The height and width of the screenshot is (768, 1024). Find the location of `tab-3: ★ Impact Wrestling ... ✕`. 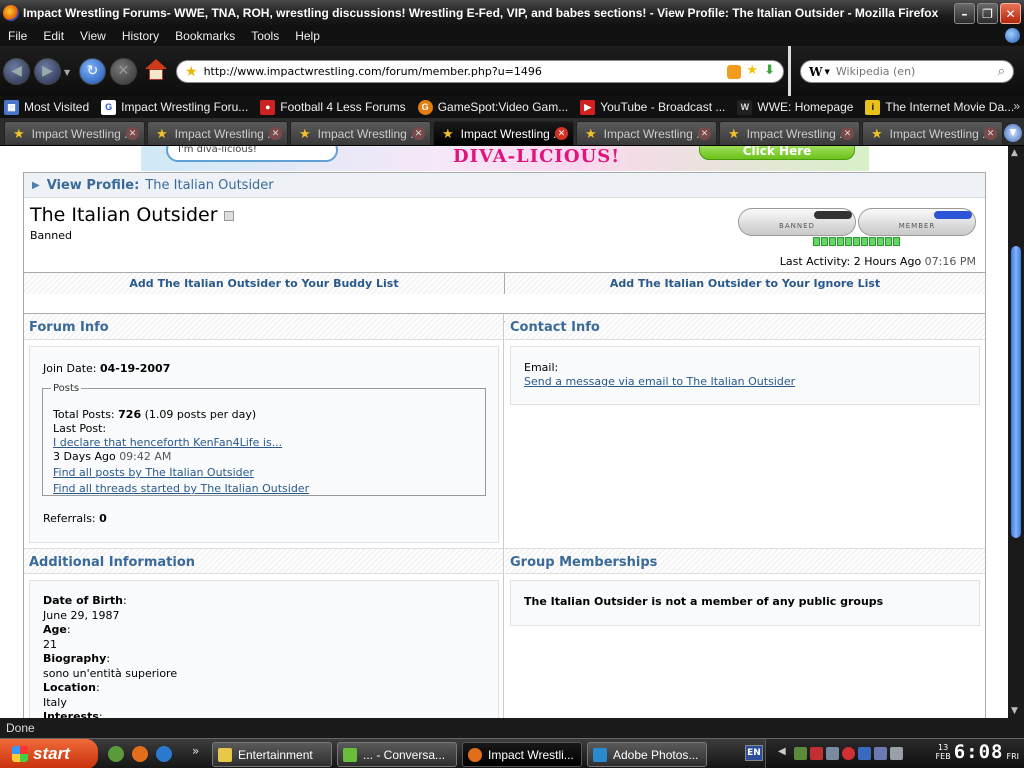

tab-3: ★ Impact Wrestling ... ✕ is located at coordinates (360, 133).